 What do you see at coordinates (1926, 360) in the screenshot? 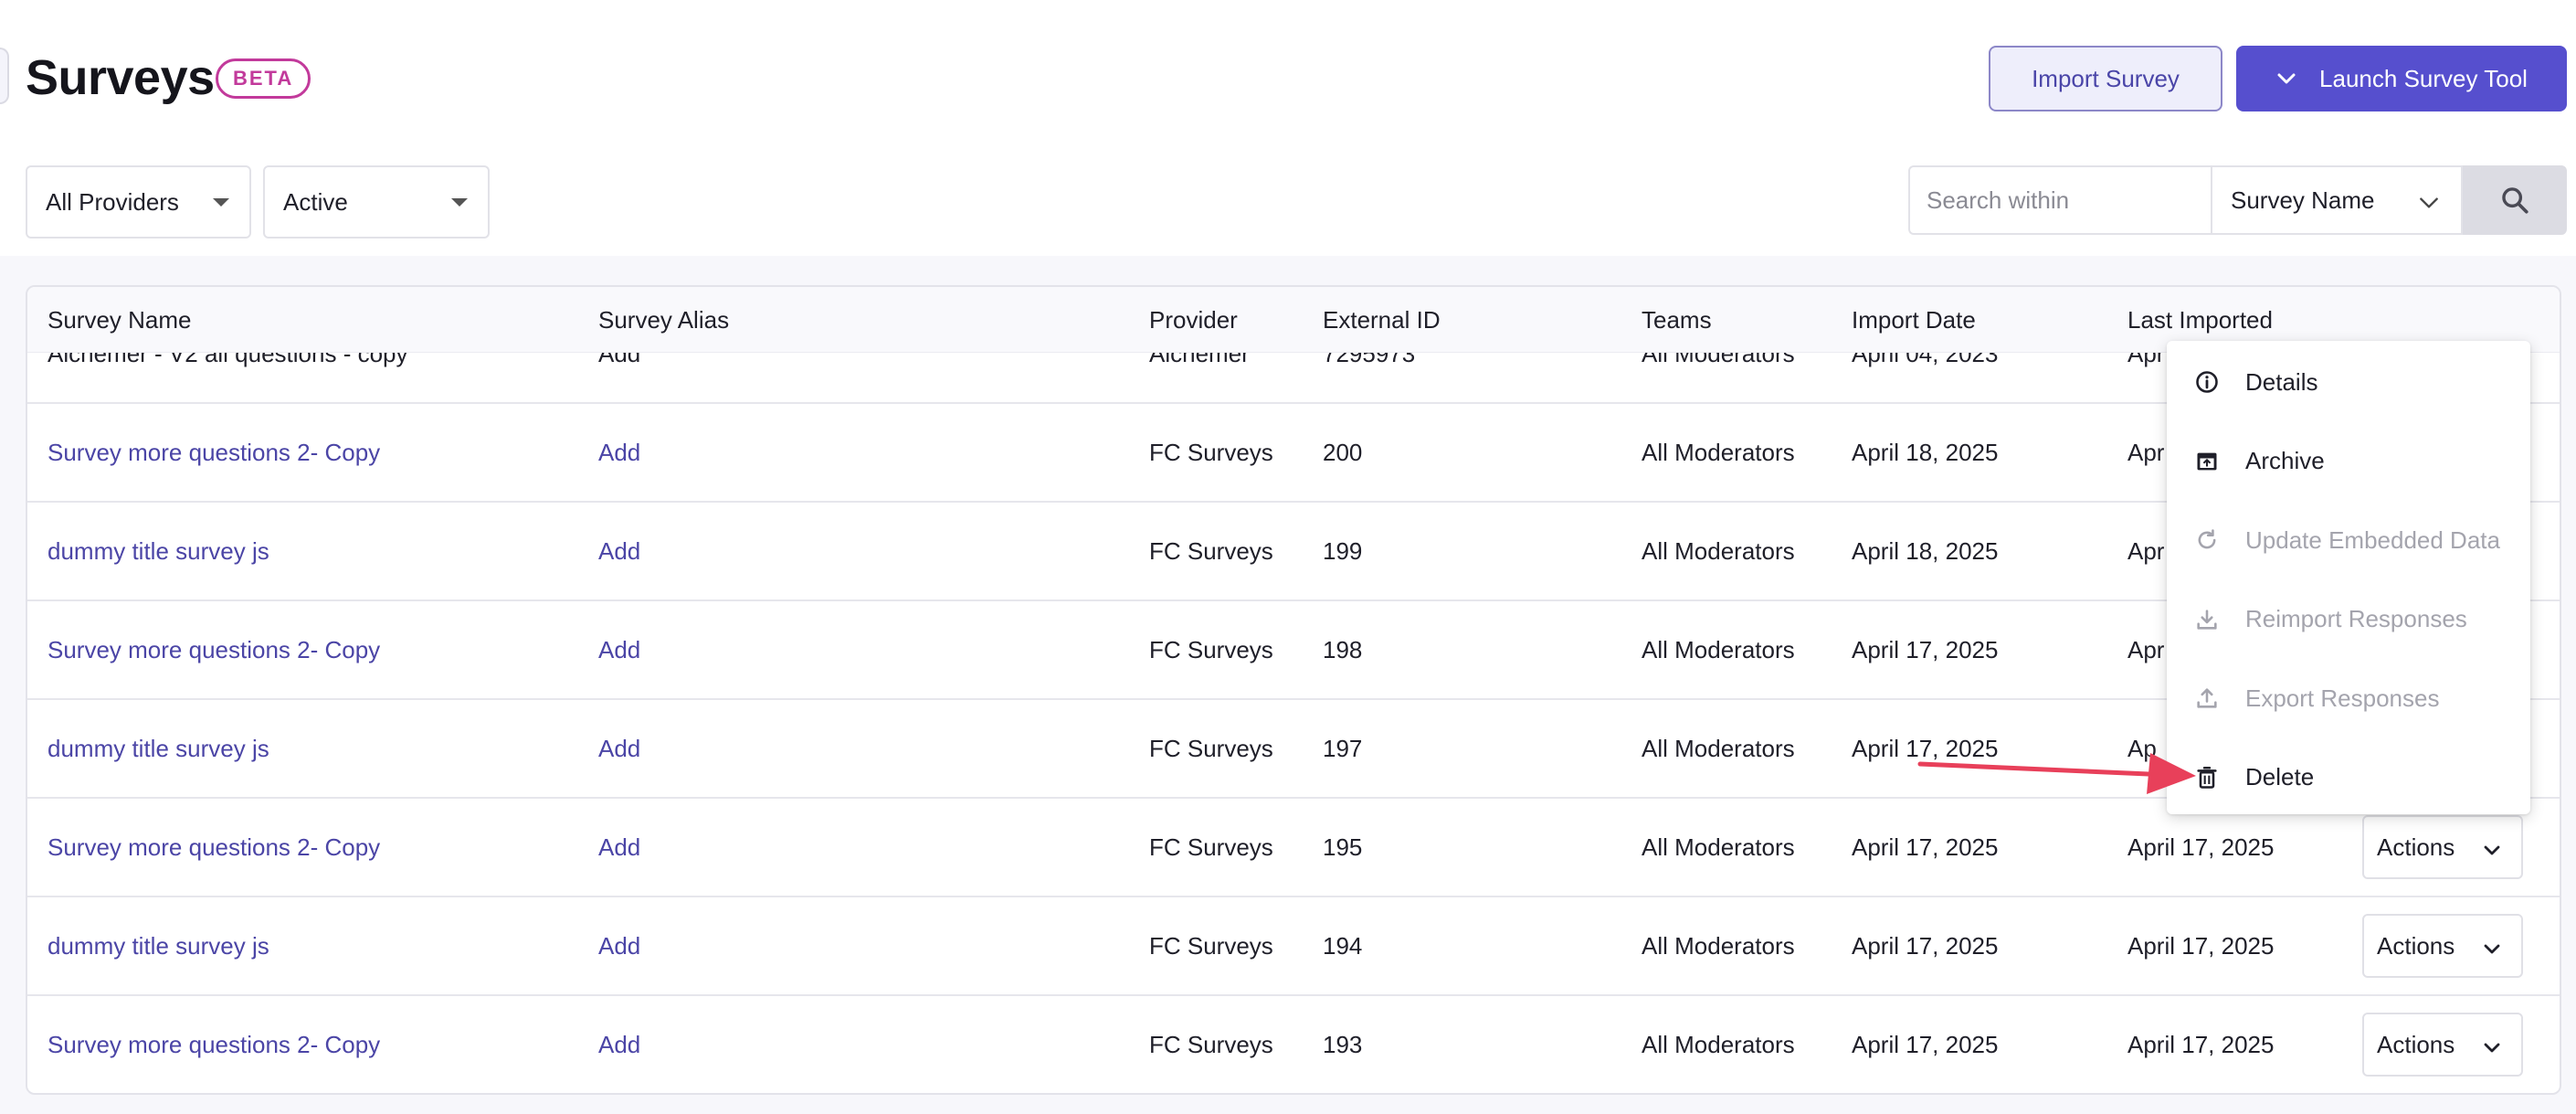
I see `import-date-cell: April 04, 2023` at bounding box center [1926, 360].